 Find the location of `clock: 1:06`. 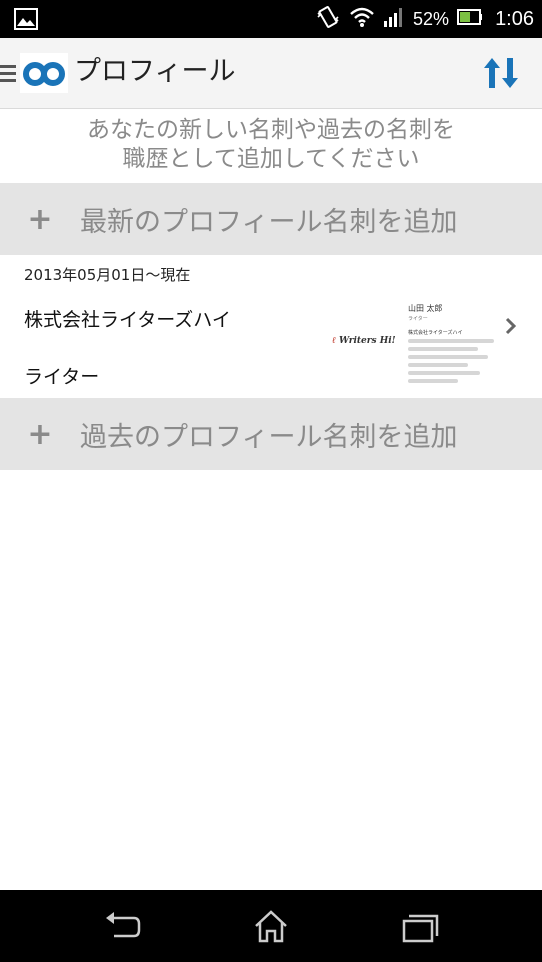

clock: 1:06 is located at coordinates (514, 18).